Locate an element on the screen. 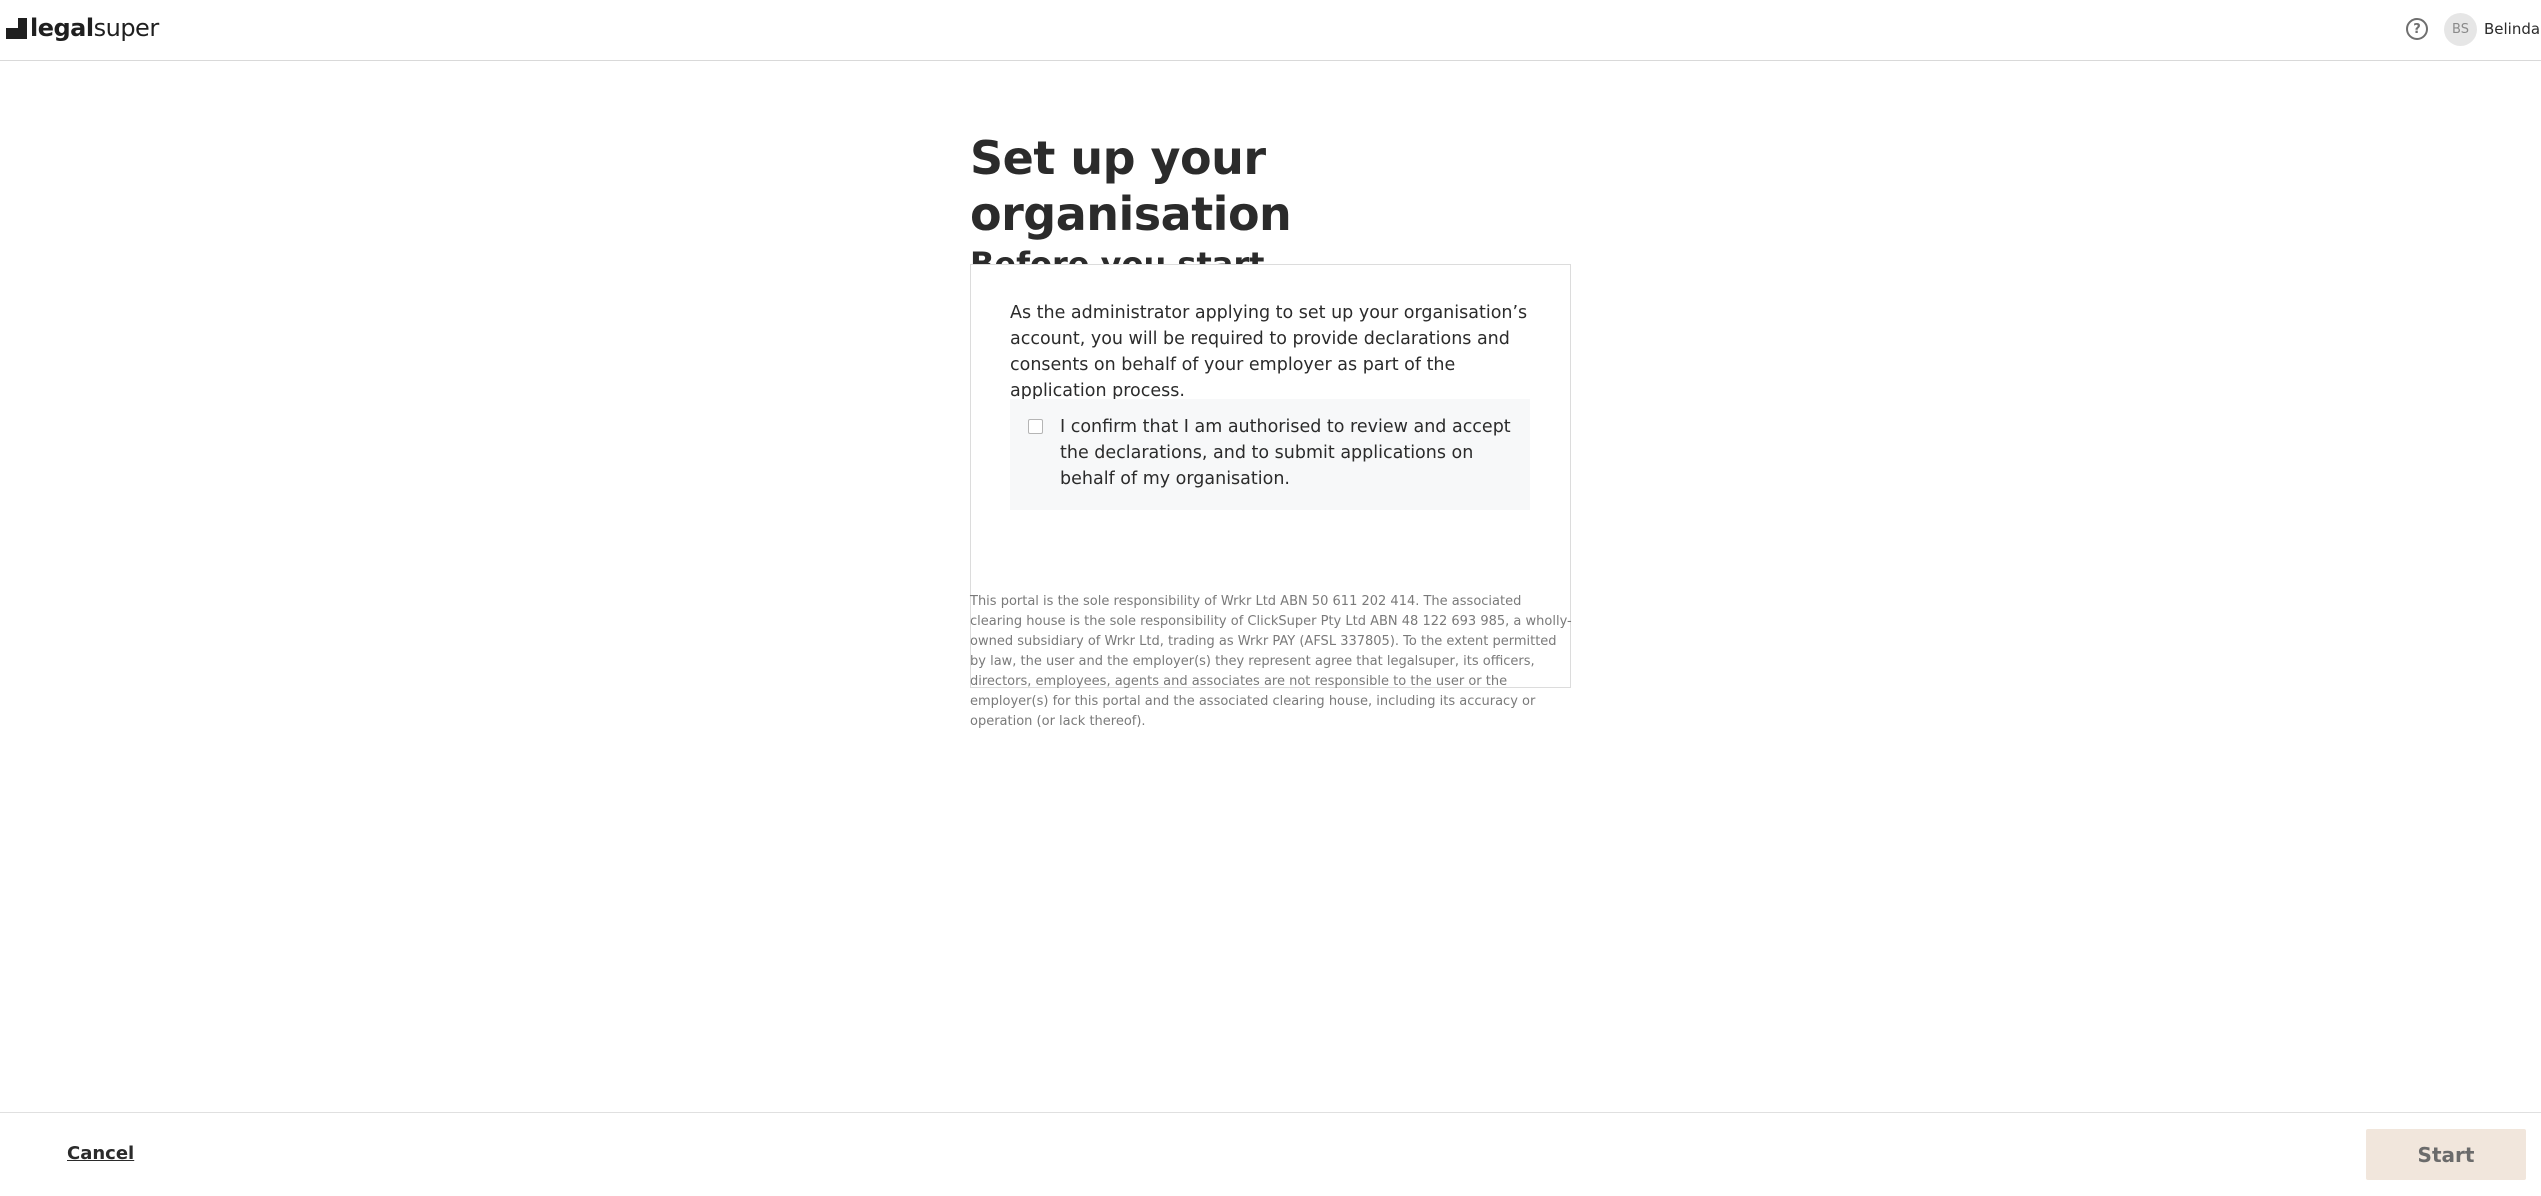  logo-text: legalsuper is located at coordinates (94, 28).